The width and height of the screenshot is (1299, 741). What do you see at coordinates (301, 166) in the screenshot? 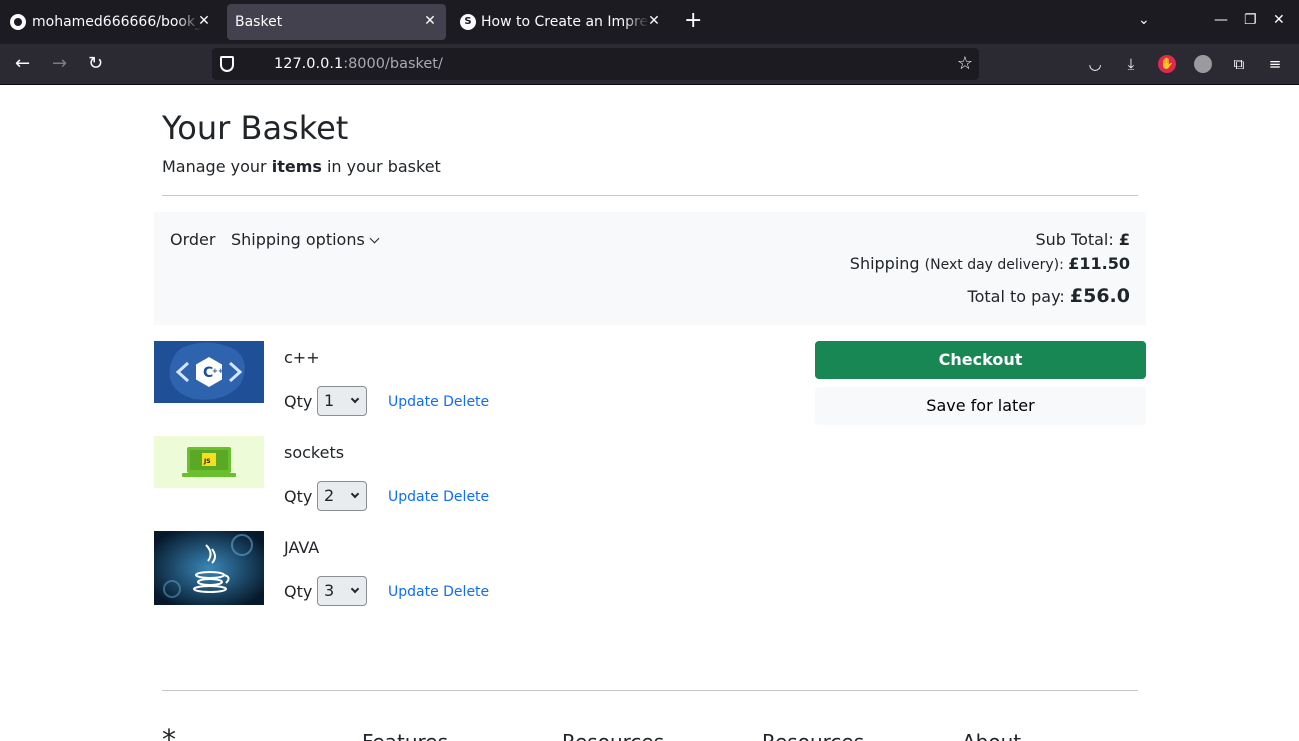
I see `page-subtitle: Manage your items in your basket` at bounding box center [301, 166].